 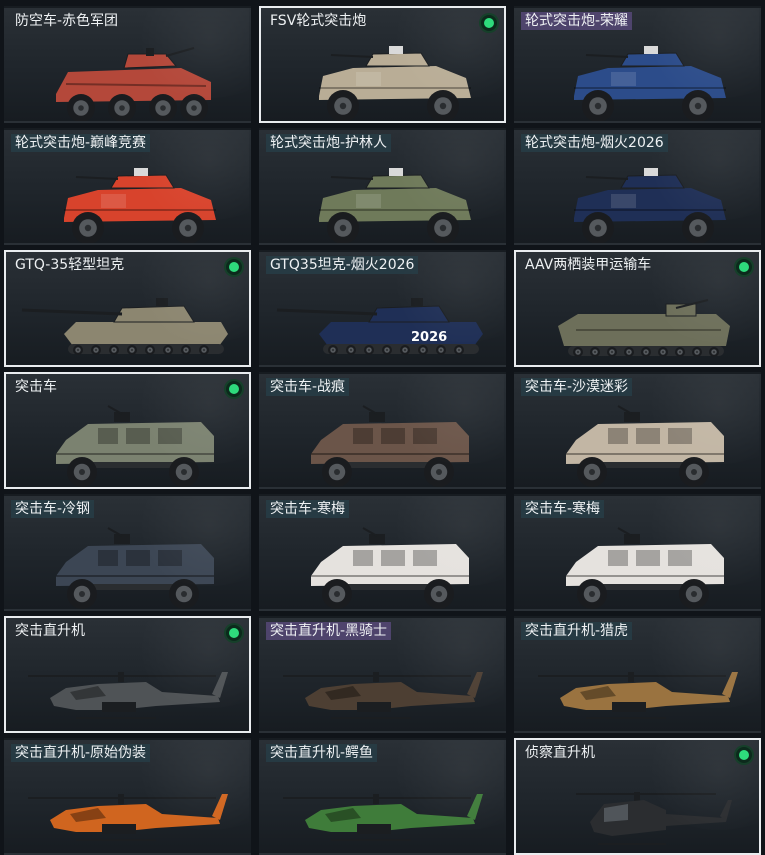 I want to click on vehicle-card: 轮式突击炮-护林人, so click(x=382, y=186).